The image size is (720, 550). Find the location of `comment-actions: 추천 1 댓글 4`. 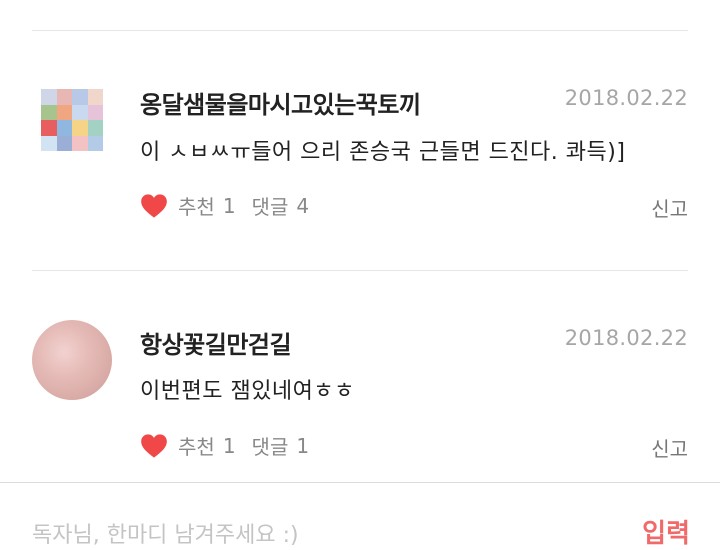

comment-actions: 추천 1 댓글 4 is located at coordinates (224, 205).